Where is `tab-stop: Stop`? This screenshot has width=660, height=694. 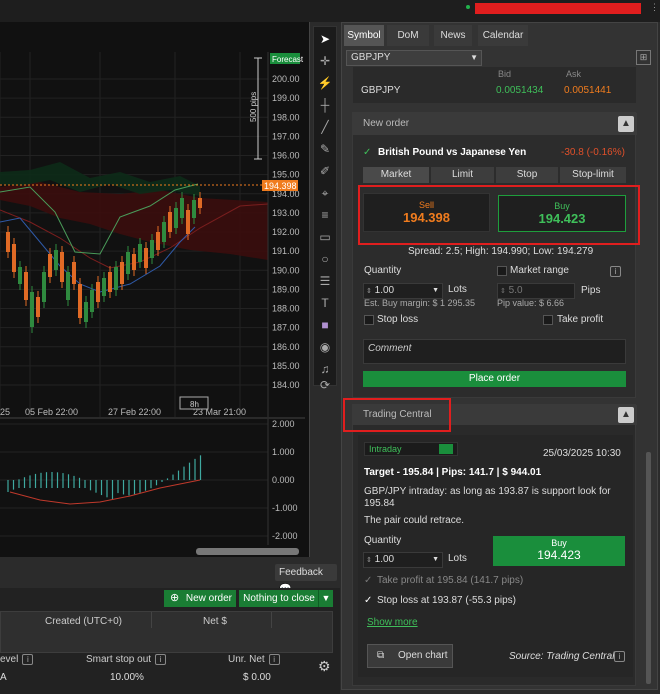
tab-stop: Stop is located at coordinates (527, 175).